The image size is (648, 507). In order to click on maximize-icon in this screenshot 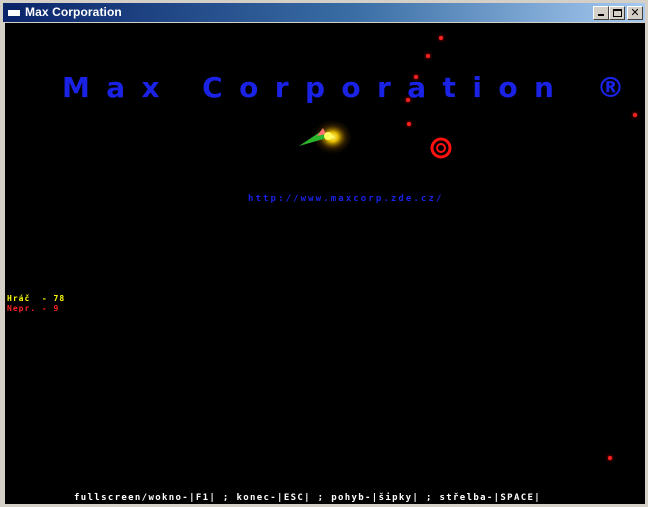, I will do `click(617, 13)`.